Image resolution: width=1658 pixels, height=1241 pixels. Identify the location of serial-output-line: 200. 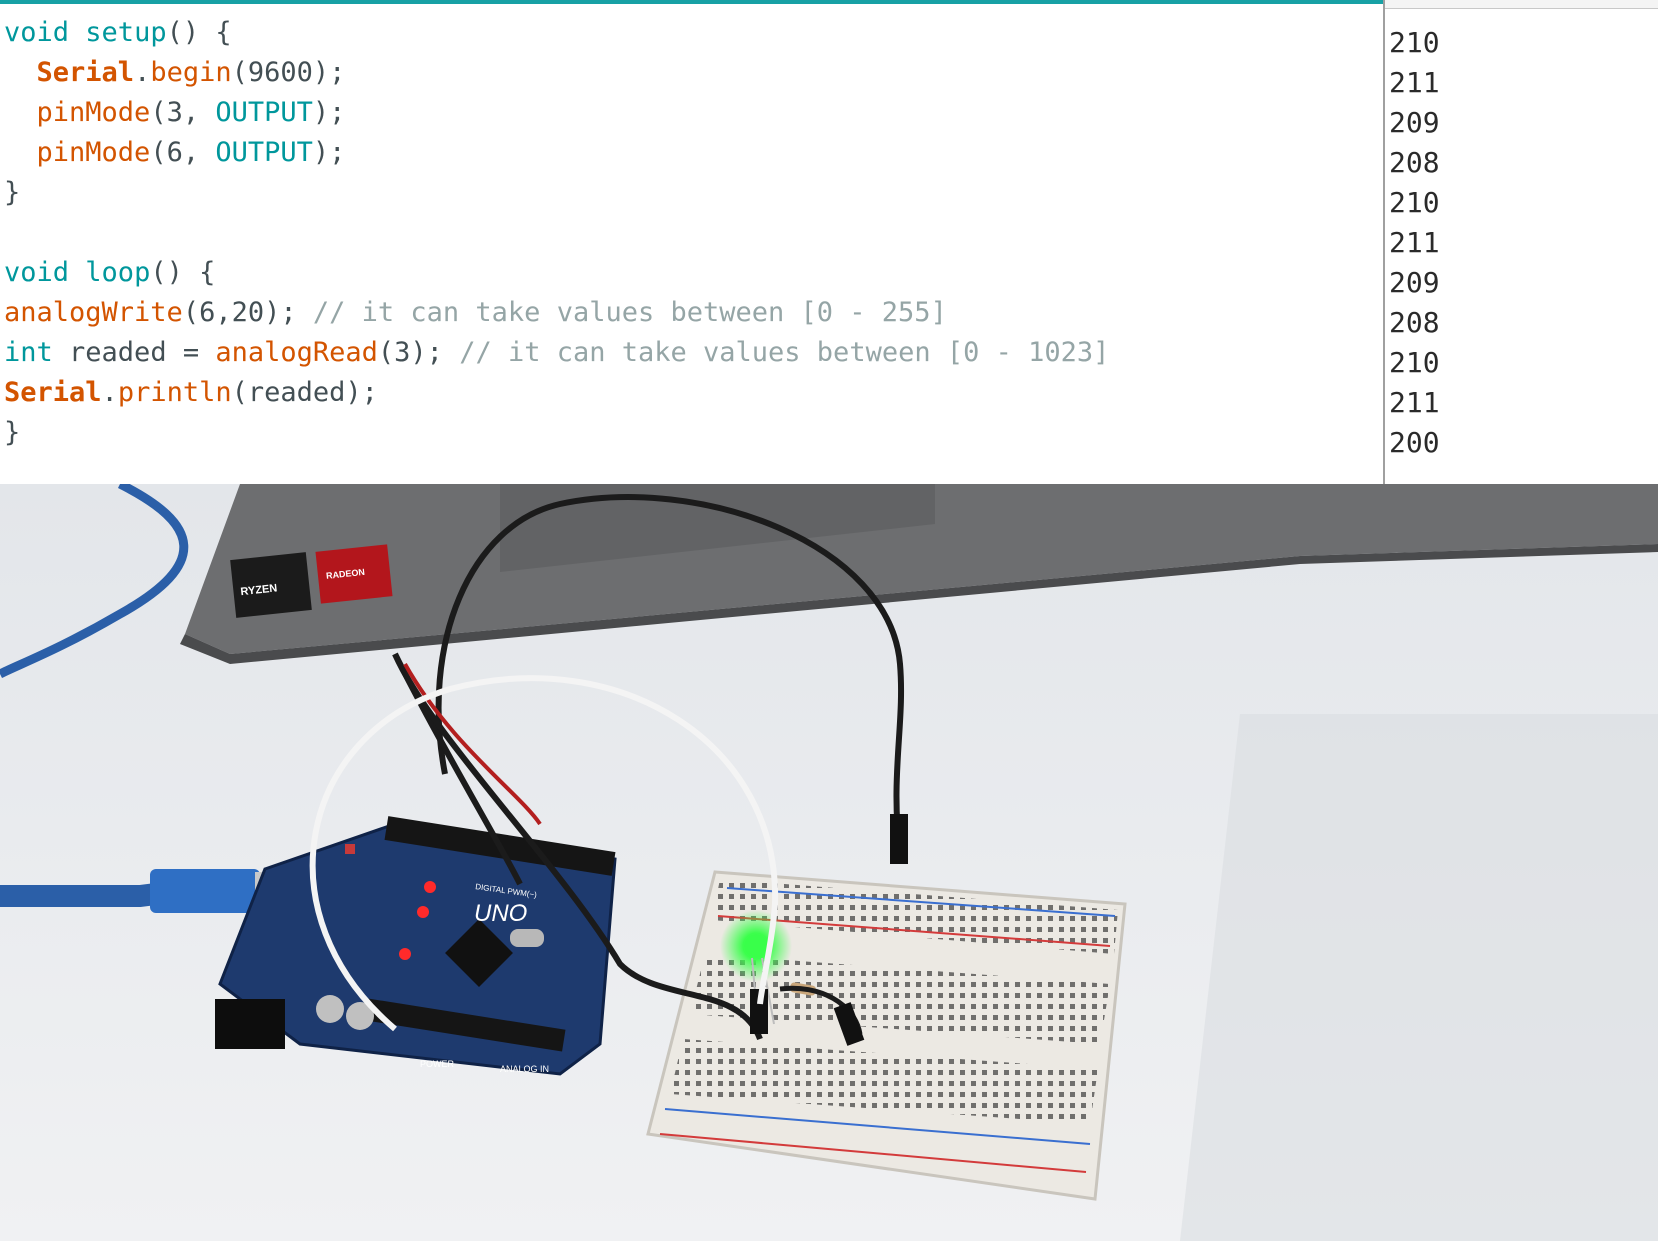
(1414, 442).